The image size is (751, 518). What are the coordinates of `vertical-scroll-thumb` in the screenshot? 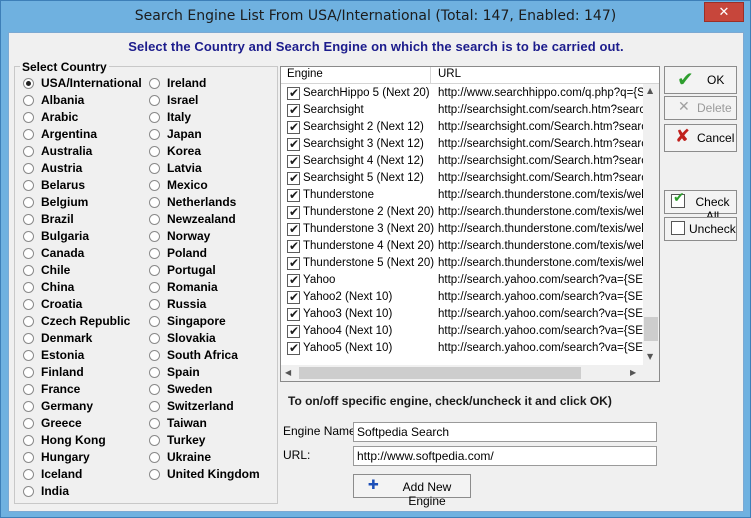 It's located at (651, 329).